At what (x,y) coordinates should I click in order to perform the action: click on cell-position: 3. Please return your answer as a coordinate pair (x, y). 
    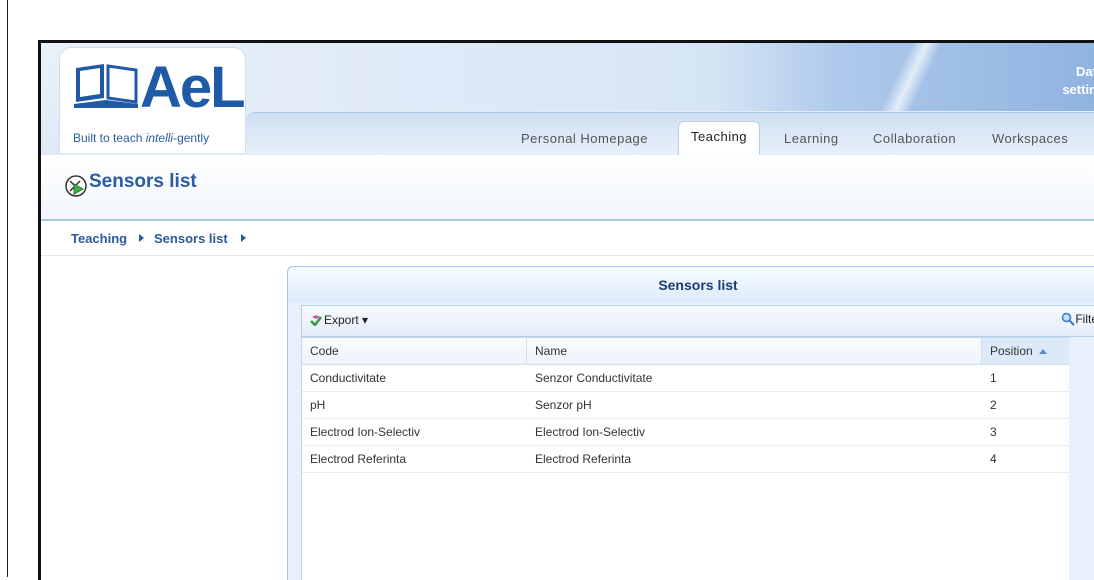
    Looking at the image, I should click on (993, 432).